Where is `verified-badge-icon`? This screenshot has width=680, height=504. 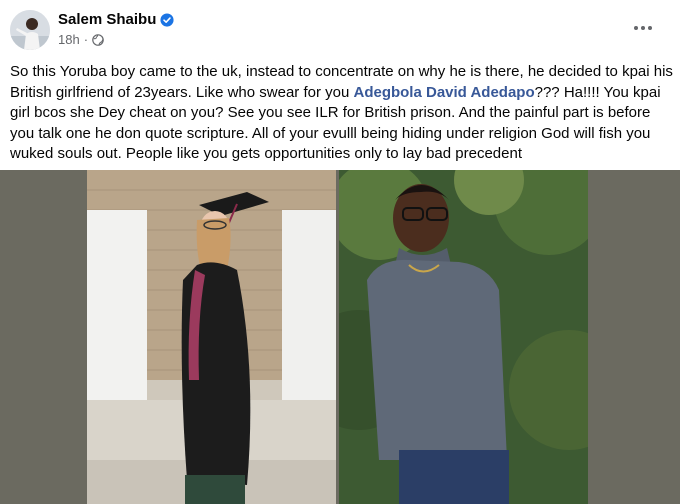
verified-badge-icon is located at coordinates (167, 19).